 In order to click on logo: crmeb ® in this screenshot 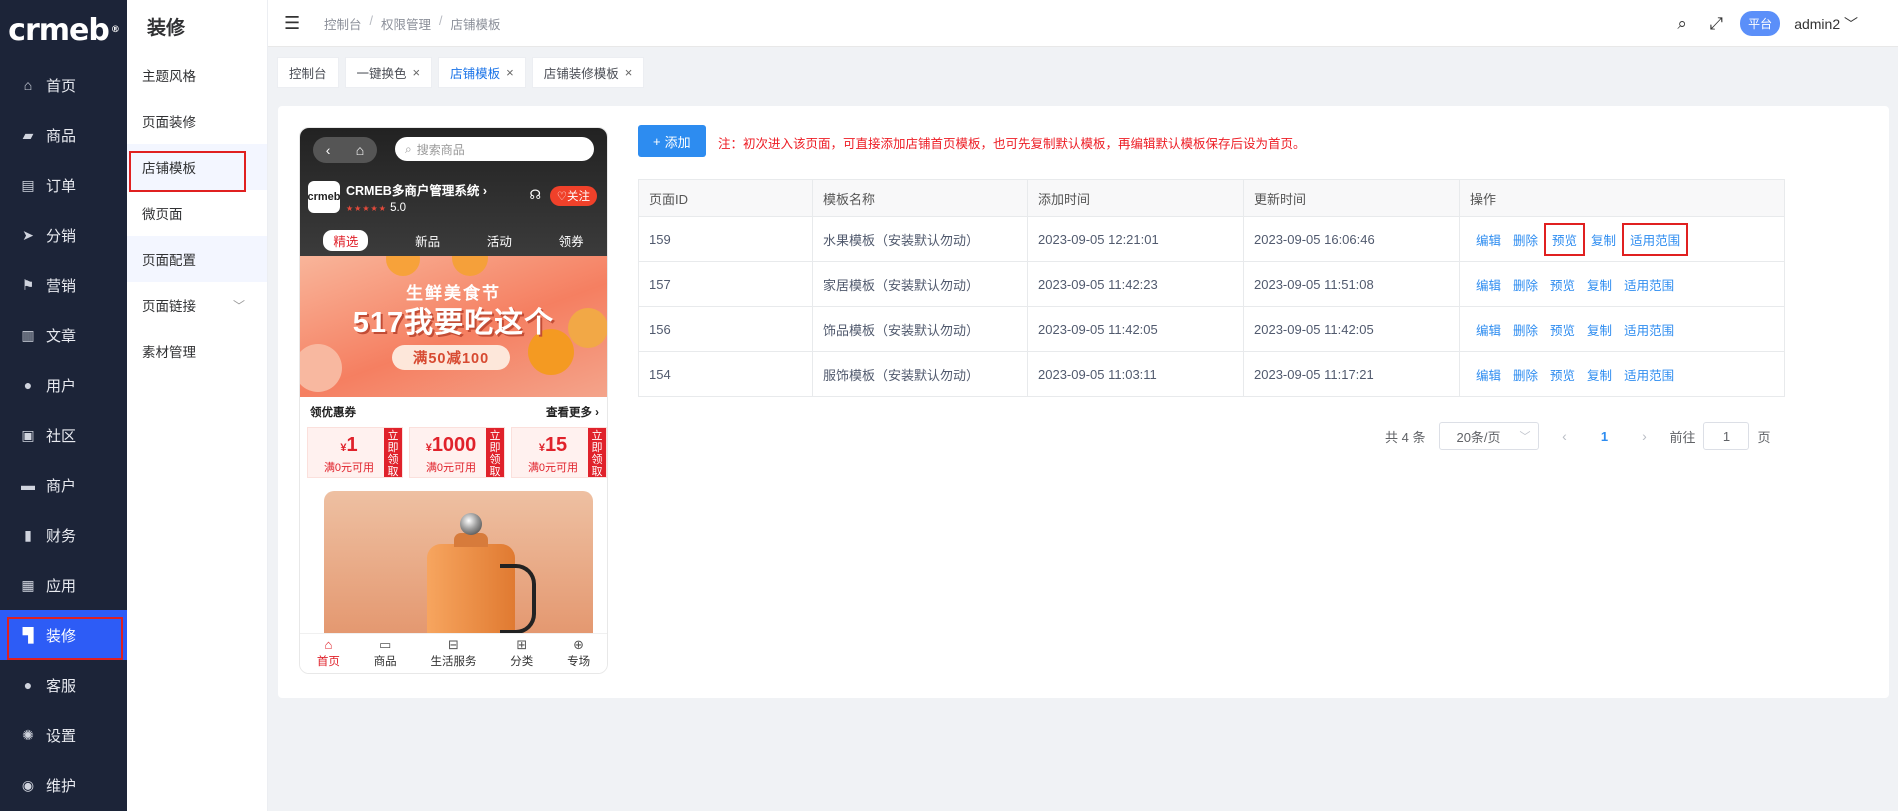, I will do `click(63, 30)`.